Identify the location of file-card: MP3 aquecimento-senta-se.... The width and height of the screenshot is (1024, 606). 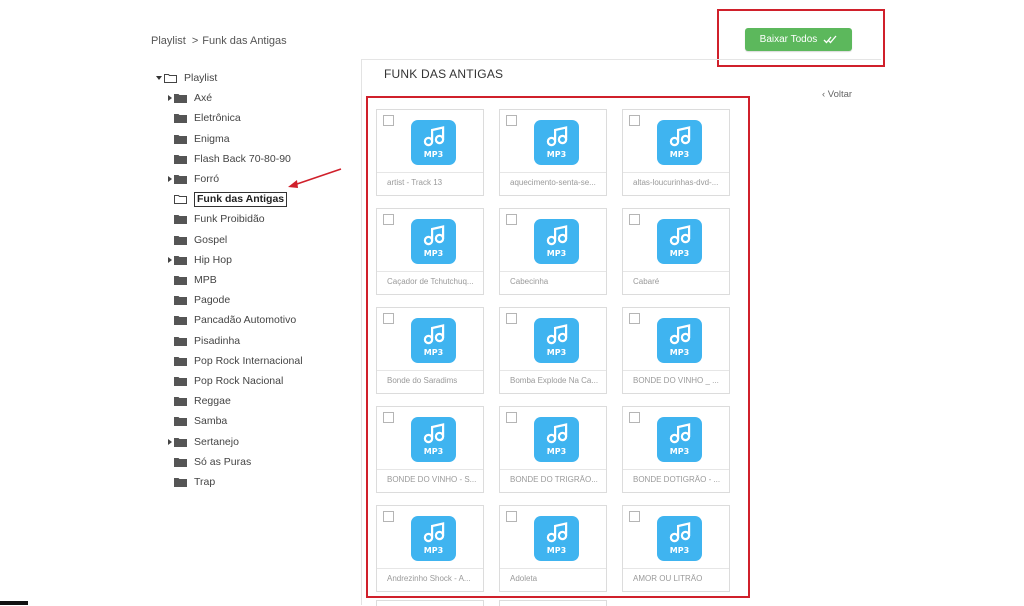
(553, 152).